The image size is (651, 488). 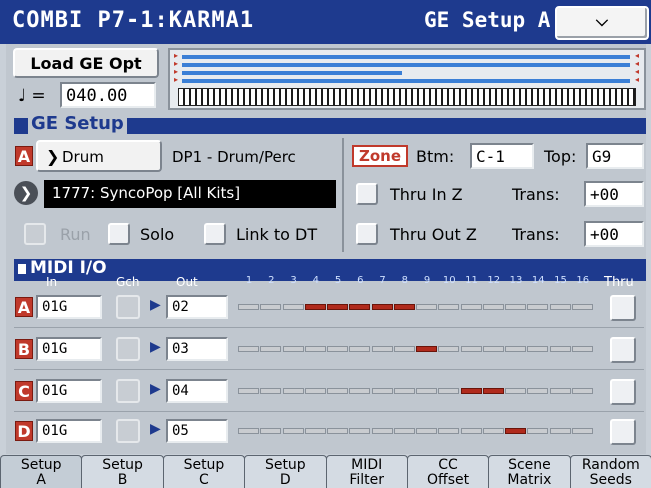 I want to click on load-ge-option-button: Load GE Opt, so click(x=86, y=63).